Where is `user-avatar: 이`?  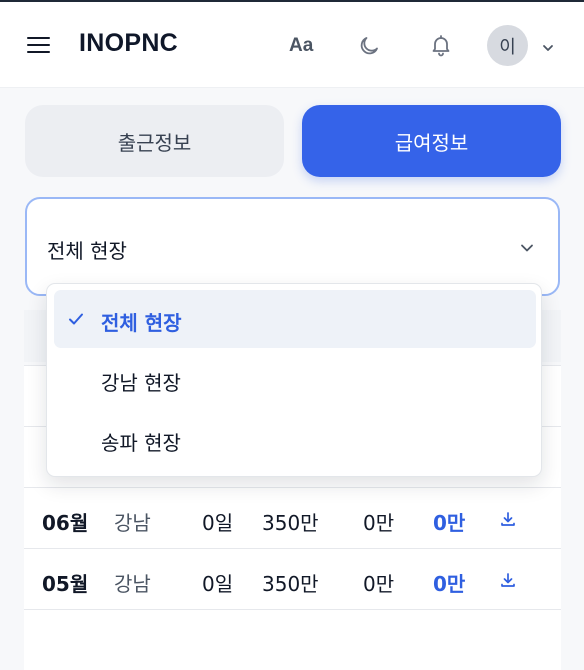
user-avatar: 이 is located at coordinates (507, 45).